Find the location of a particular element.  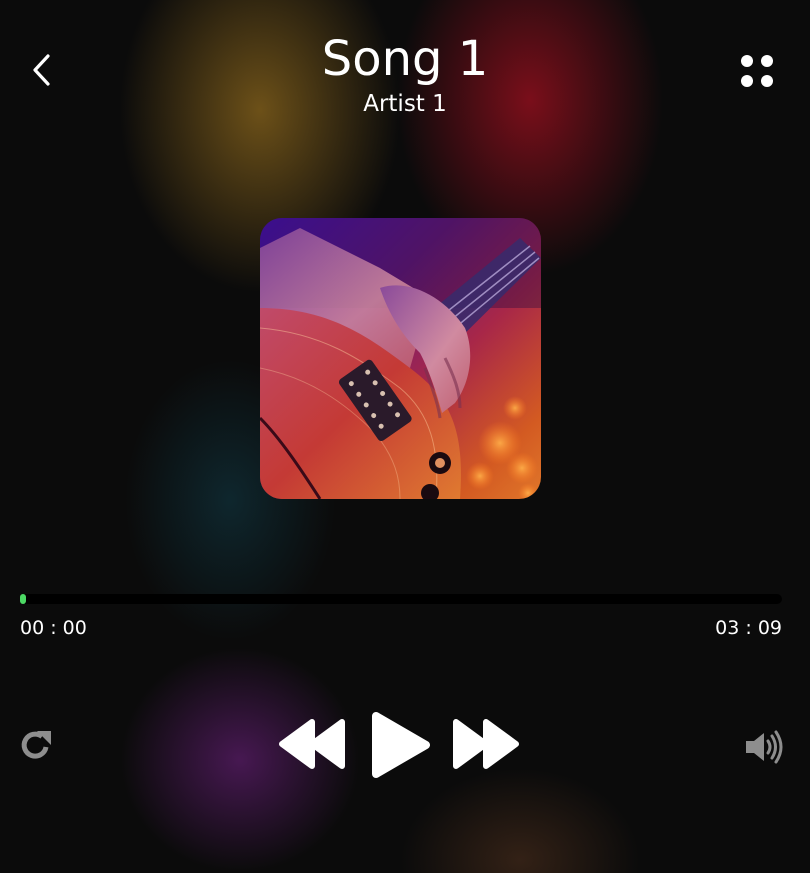

album-art-image is located at coordinates (400, 358).